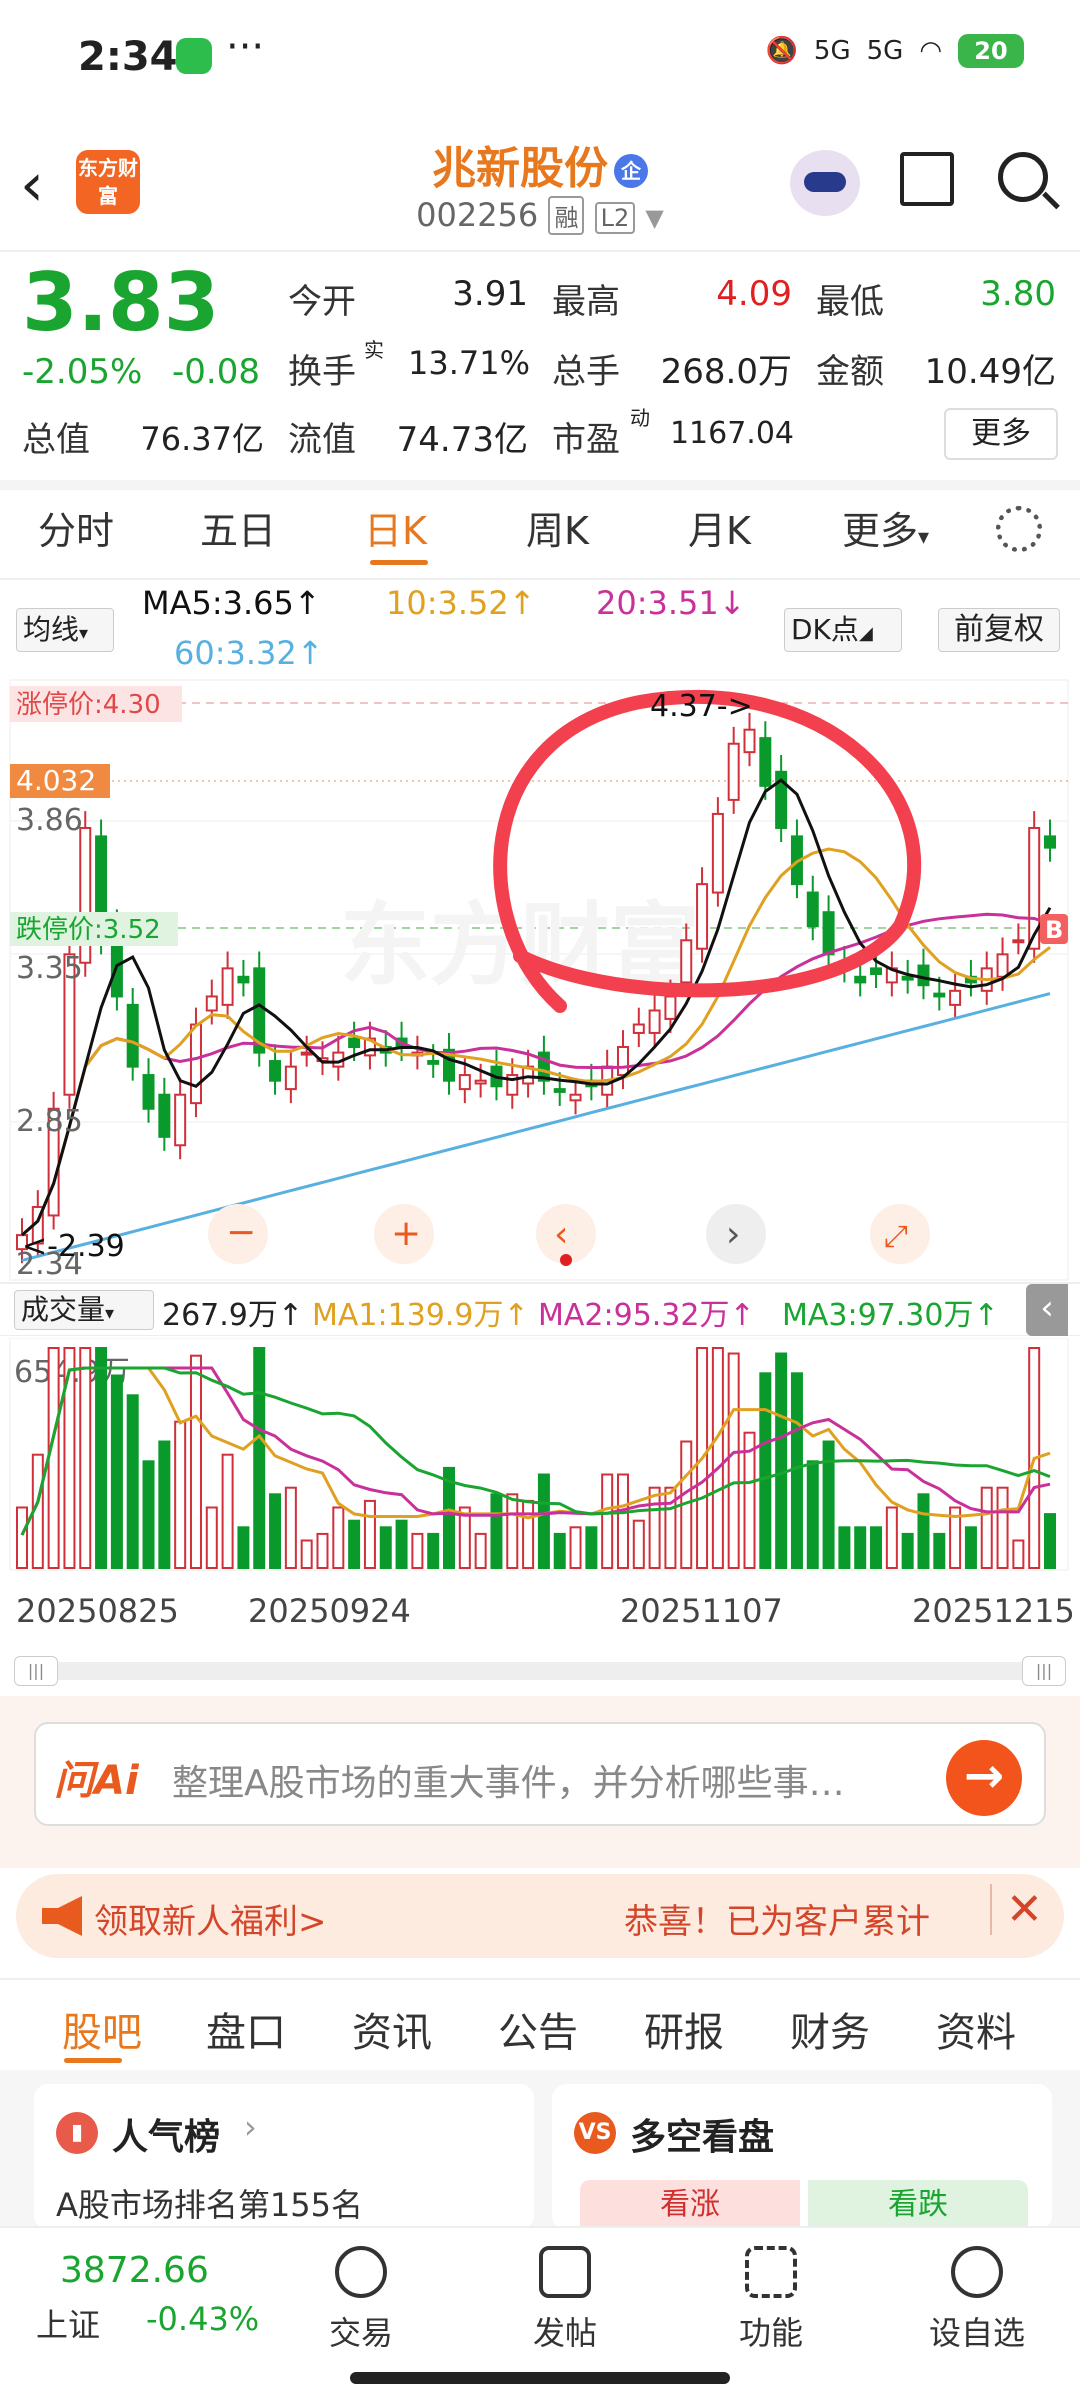 This screenshot has width=1080, height=2400. Describe the element at coordinates (631, 171) in the screenshot. I see `enterprise-badge: 企` at that location.